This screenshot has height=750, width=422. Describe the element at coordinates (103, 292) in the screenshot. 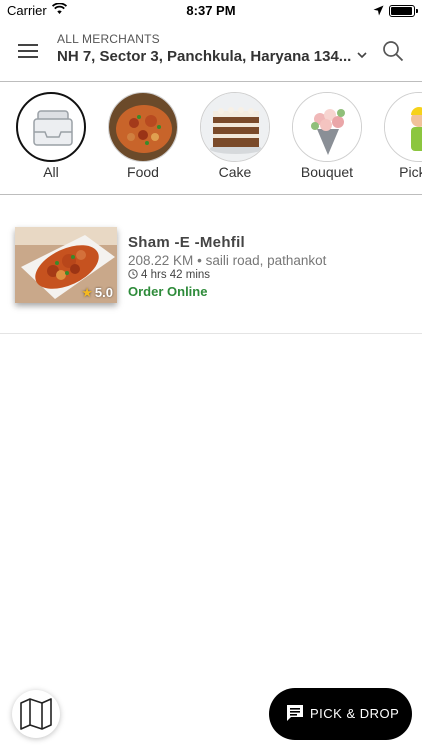

I see `rating-value: 5.0` at that location.